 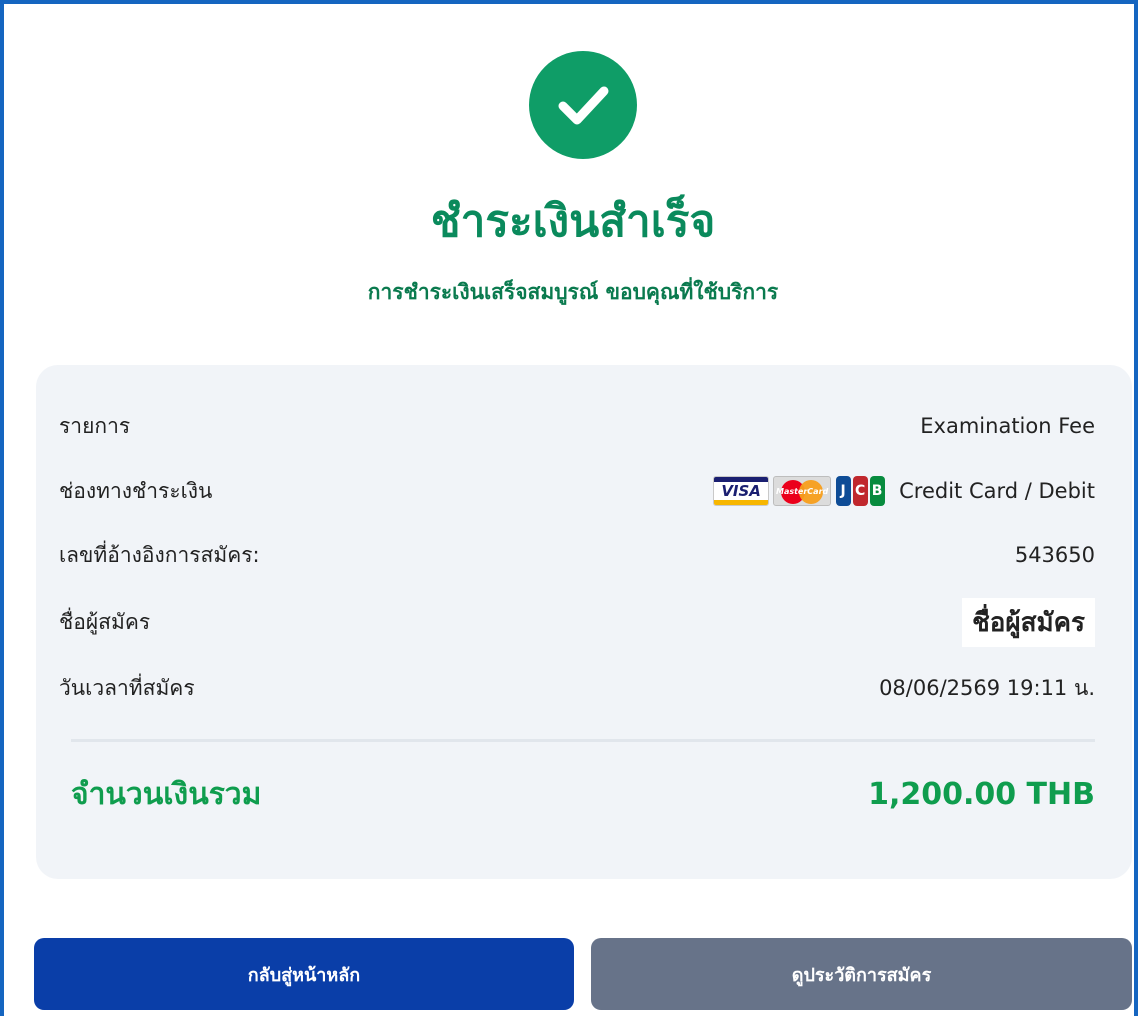 What do you see at coordinates (583, 740) in the screenshot?
I see `summary-divider` at bounding box center [583, 740].